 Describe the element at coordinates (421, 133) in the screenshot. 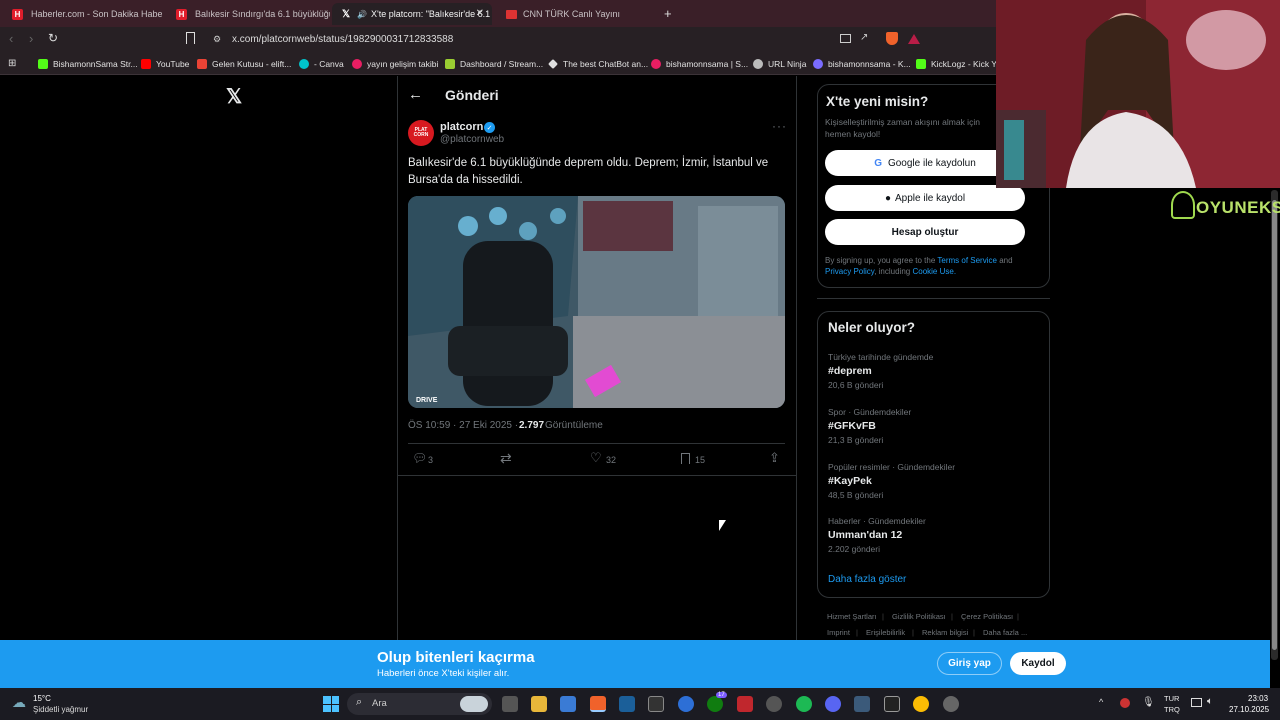

I see `avatar: PLAT CORN` at that location.